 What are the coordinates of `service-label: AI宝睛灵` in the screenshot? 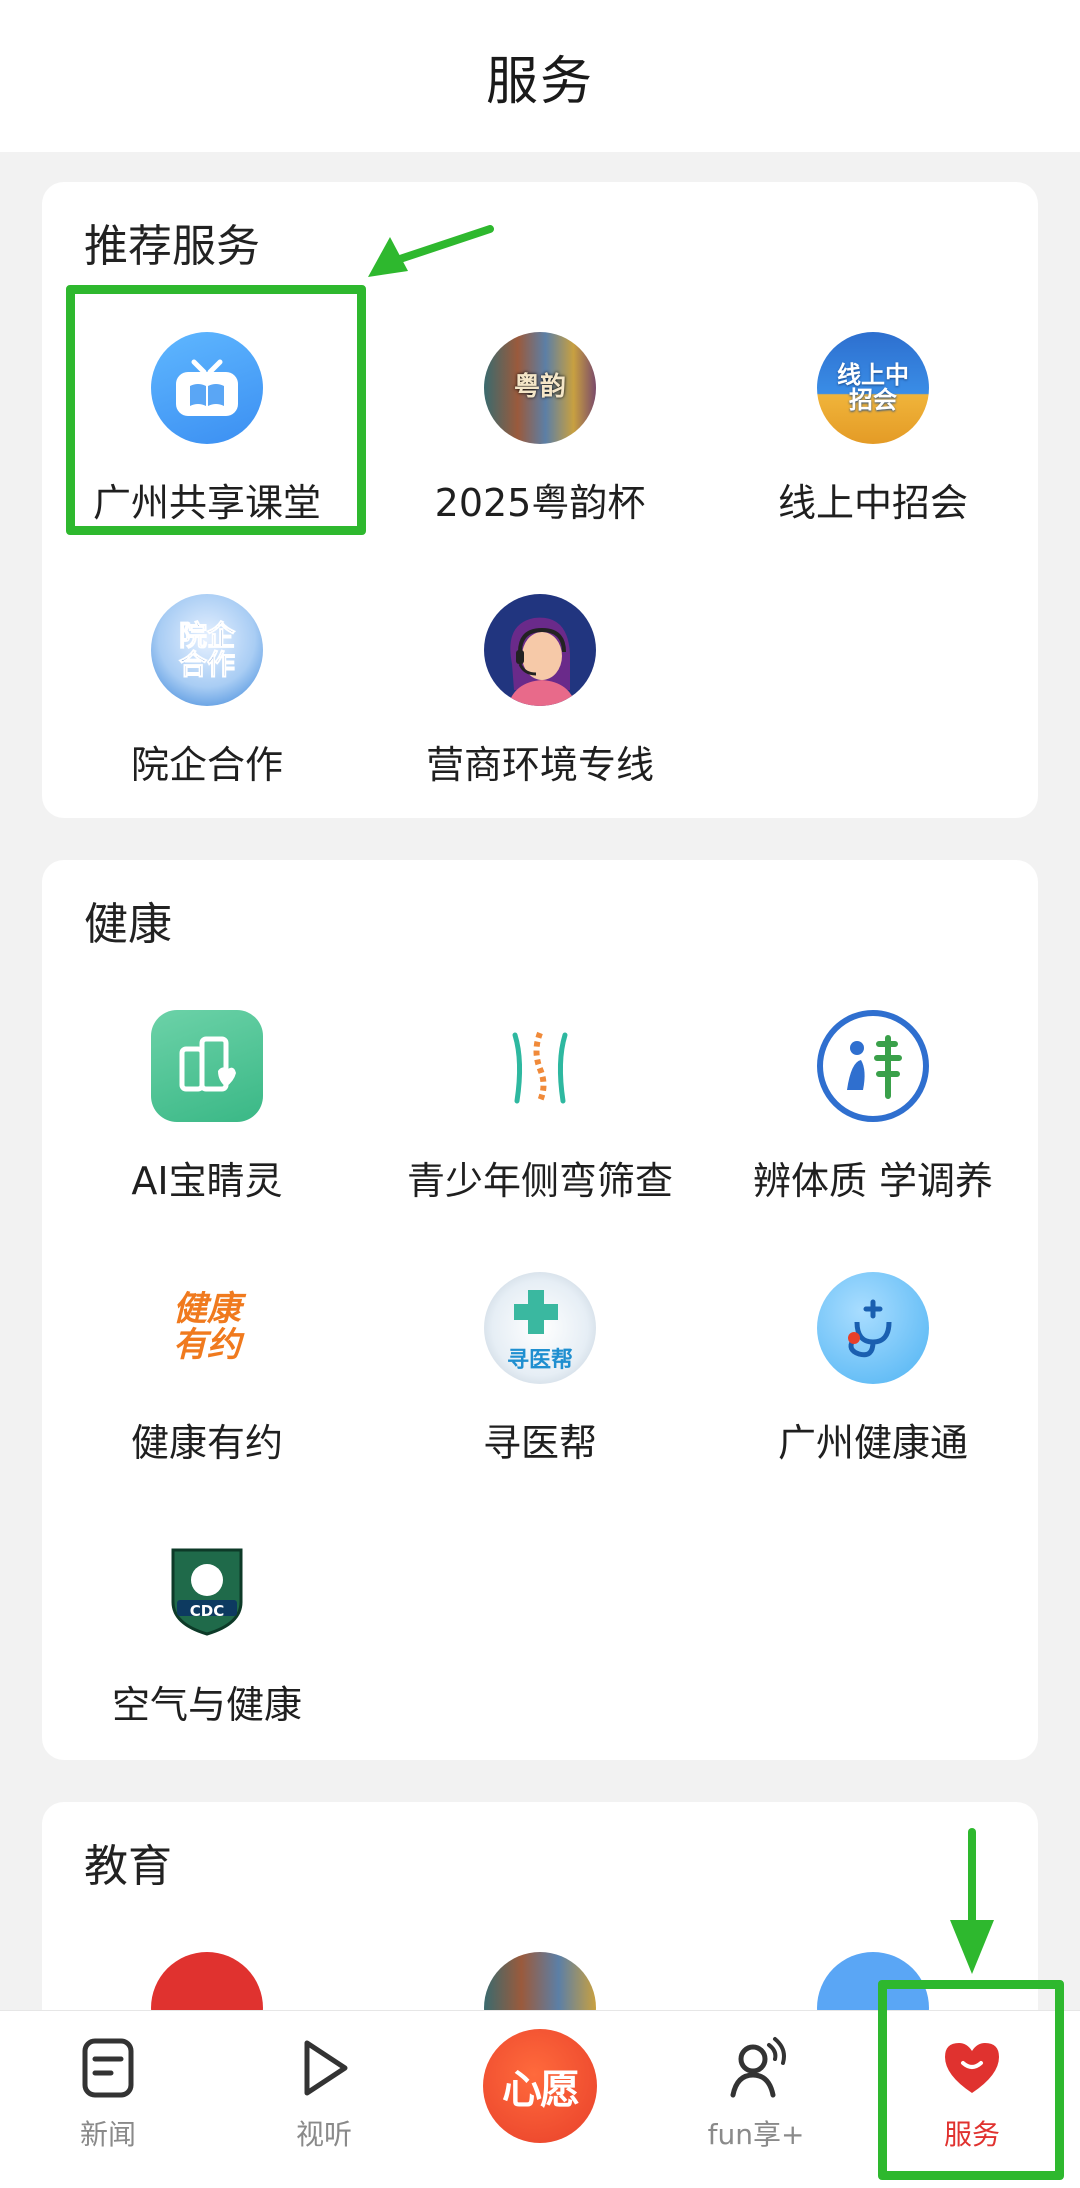 It's located at (207, 1181).